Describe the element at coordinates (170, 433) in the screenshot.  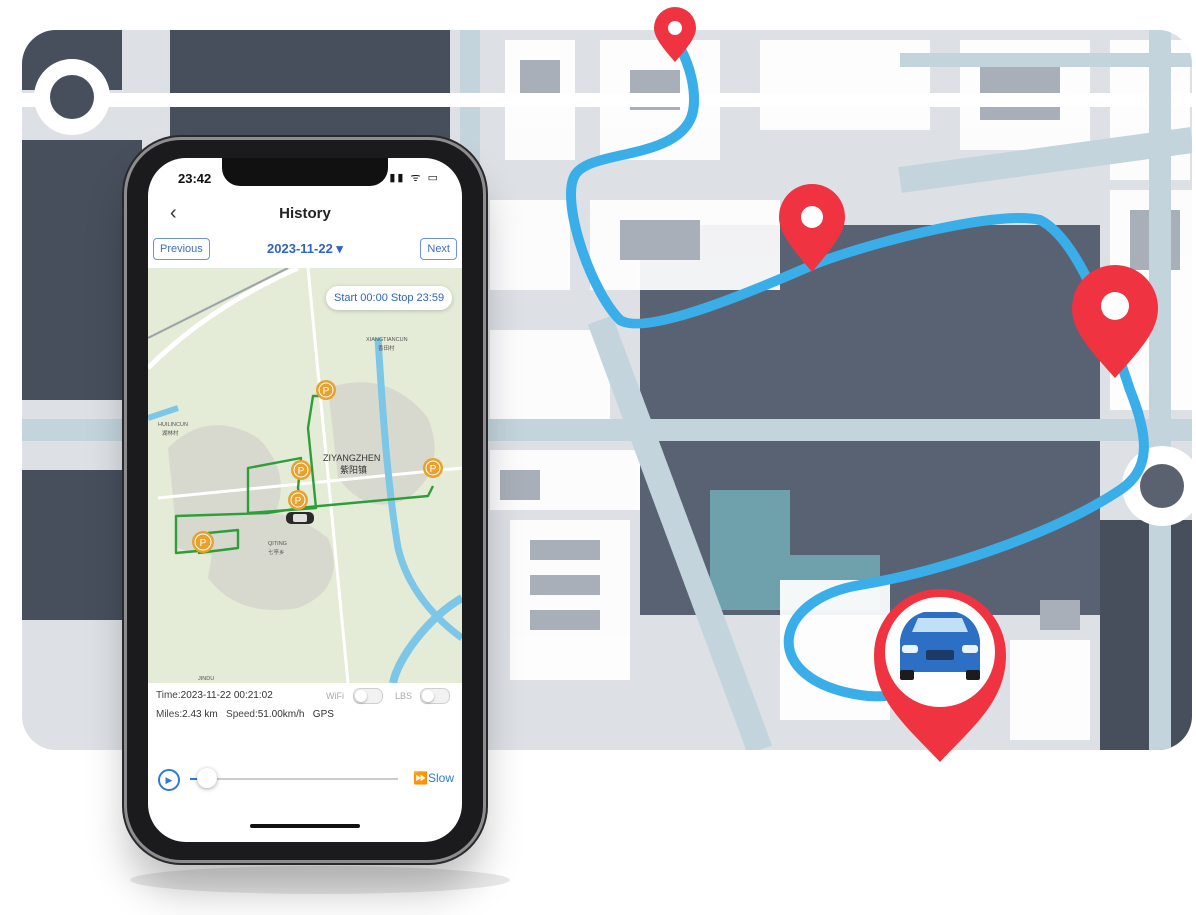
I see `map-label-huilincun-cn: 湖林村` at that location.